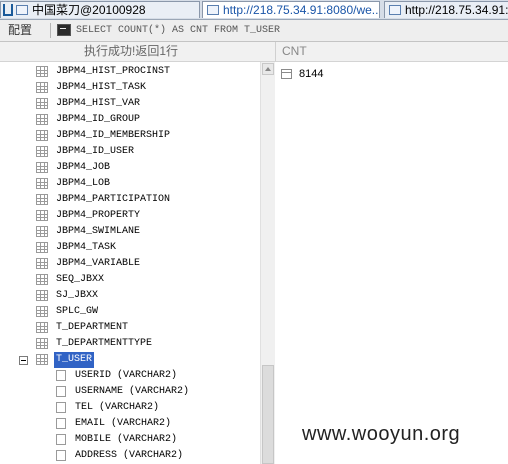 The image size is (508, 464). I want to click on tree-item-table: JBPM4_LOB, so click(130, 184).